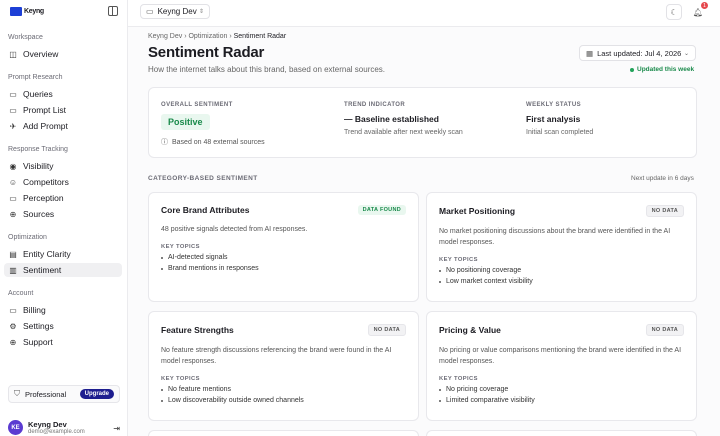  I want to click on logo-mark-icon, so click(16, 11).